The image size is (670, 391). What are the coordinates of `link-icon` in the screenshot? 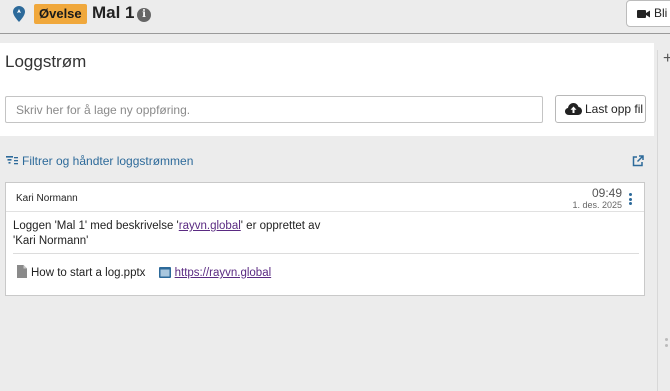 It's located at (164, 272).